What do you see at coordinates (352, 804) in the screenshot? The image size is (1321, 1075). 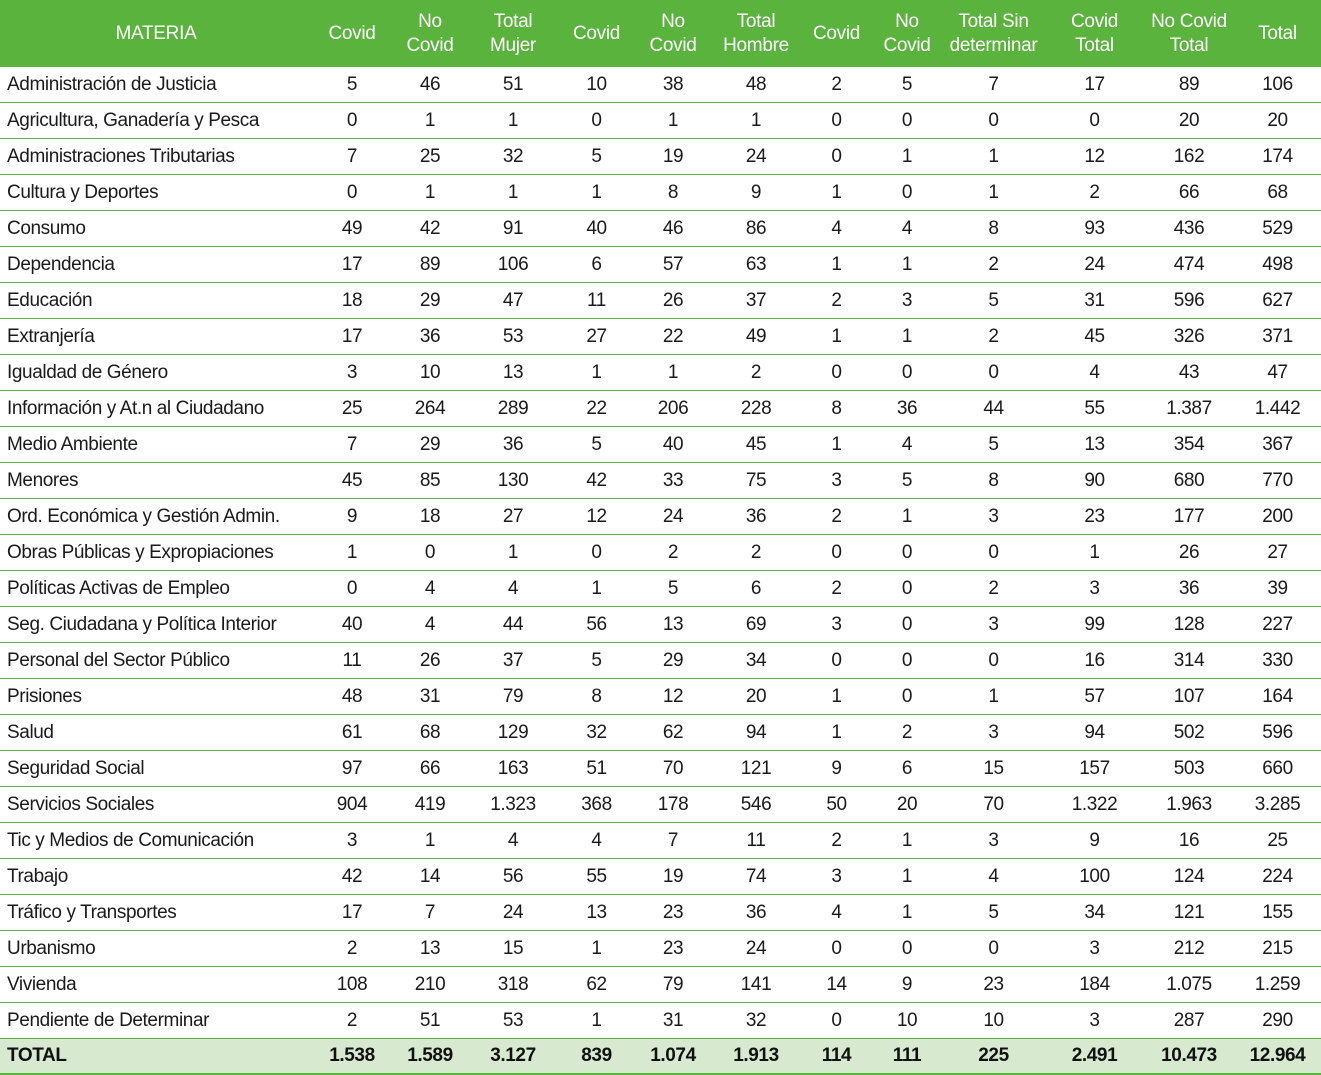 I see `value-cell: 904` at bounding box center [352, 804].